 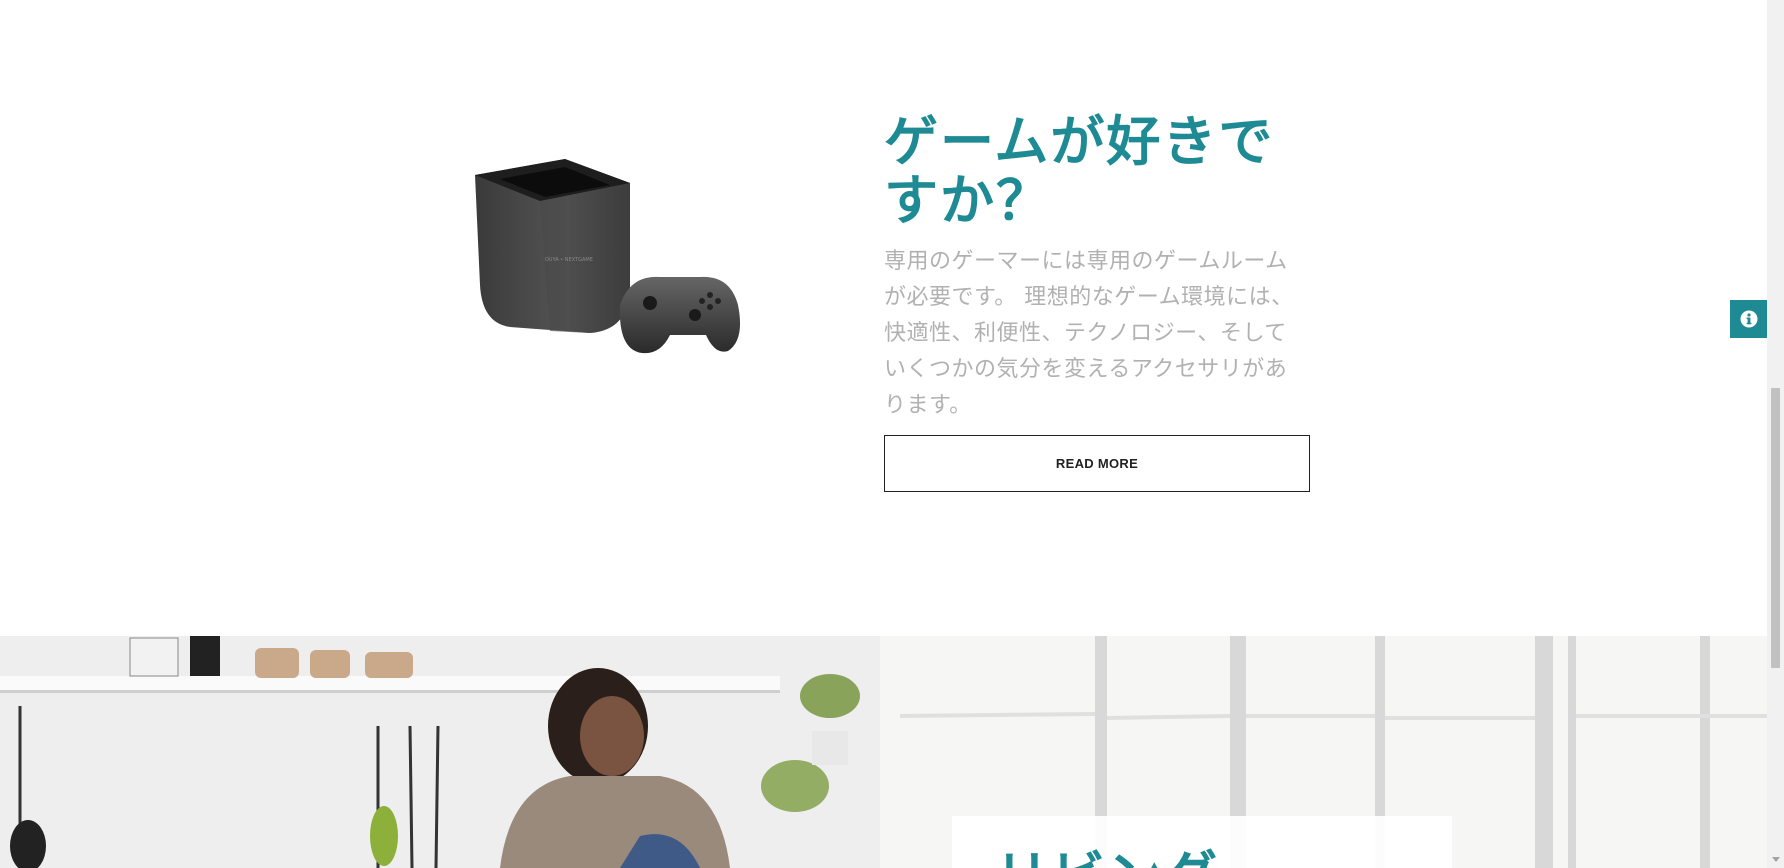 I want to click on info-icon, so click(x=1748, y=319).